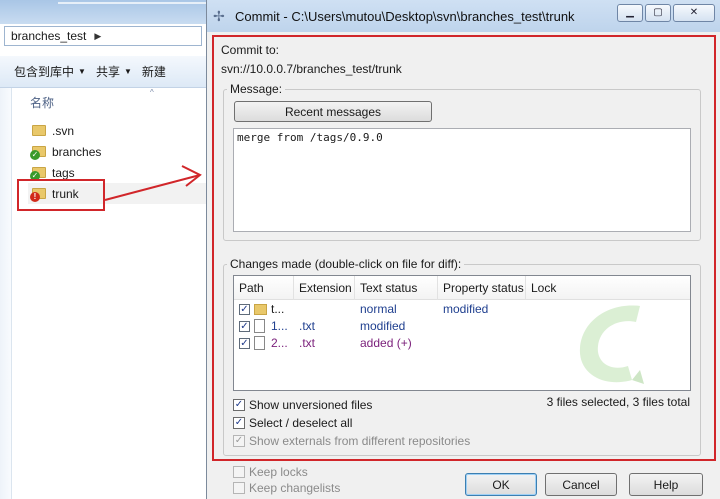 This screenshot has height=499, width=720. I want to click on ok-button: OK, so click(501, 484).